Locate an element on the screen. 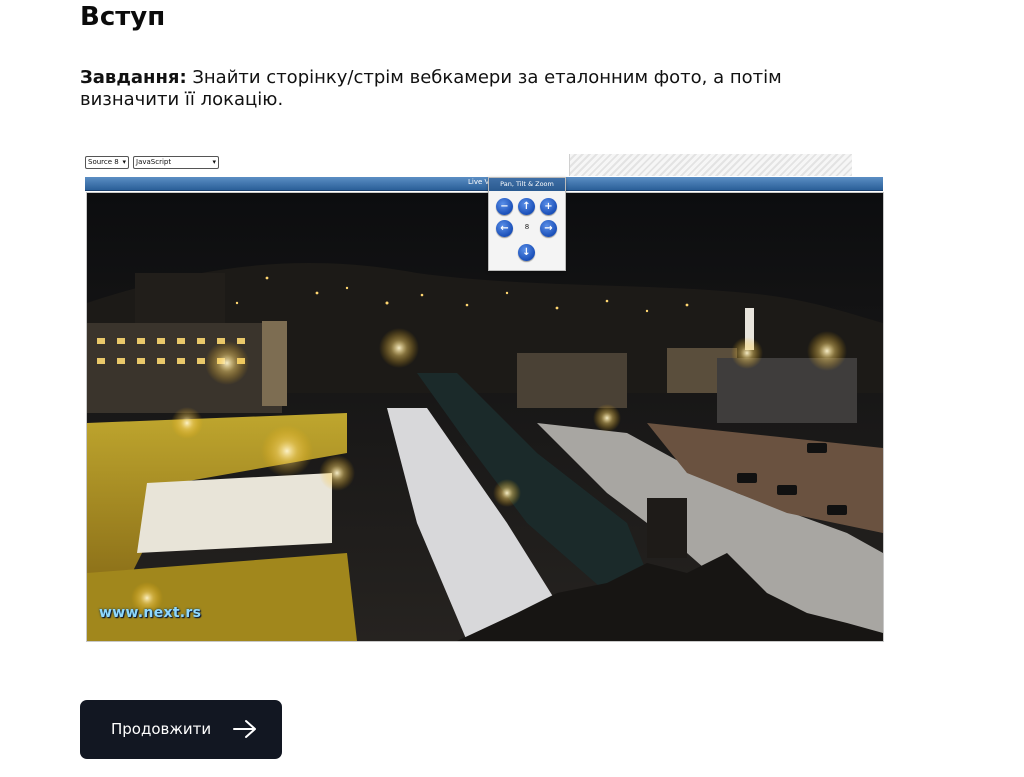 The width and height of the screenshot is (1024, 777). ptz-control-panel: Pan, Tilt & Zoom − ↑ + ← 8 → ↓ is located at coordinates (527, 224).